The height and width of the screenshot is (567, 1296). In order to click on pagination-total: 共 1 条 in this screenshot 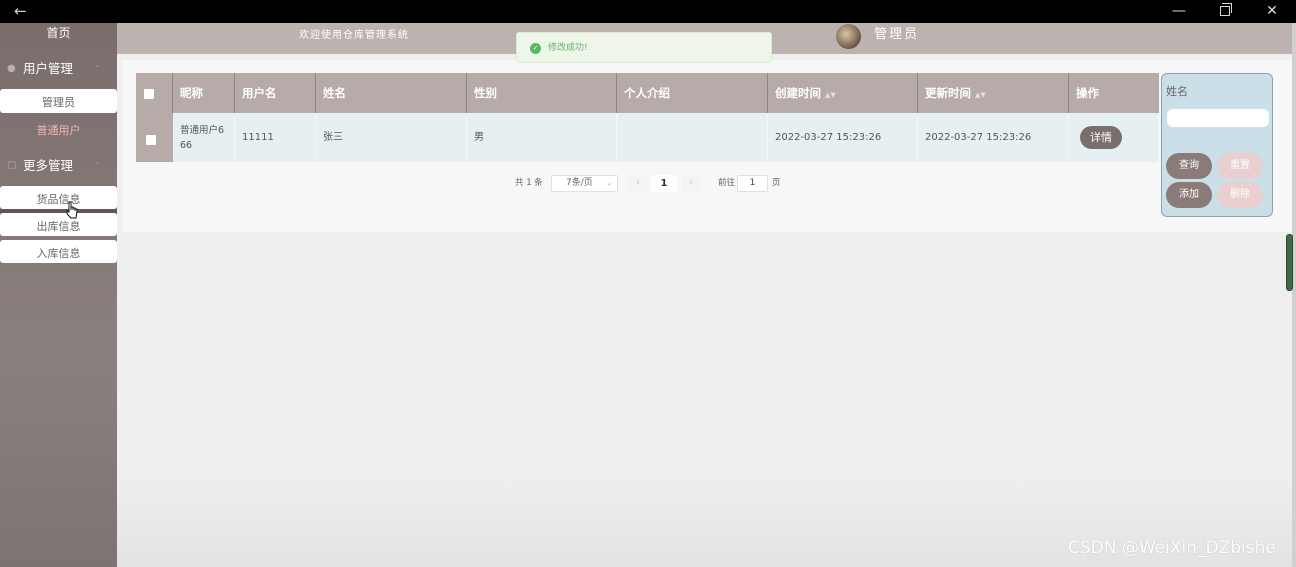, I will do `click(529, 183)`.